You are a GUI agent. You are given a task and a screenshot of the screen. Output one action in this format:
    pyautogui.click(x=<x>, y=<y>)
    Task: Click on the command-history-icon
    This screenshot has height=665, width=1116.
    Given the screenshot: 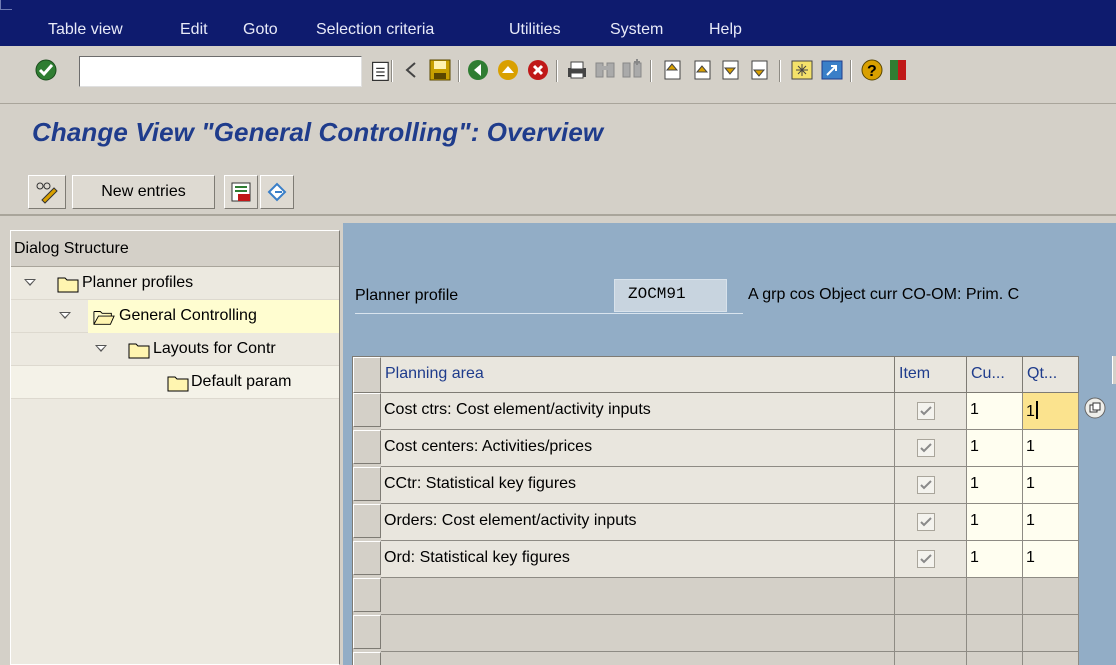 What is the action you would take?
    pyautogui.click(x=381, y=72)
    